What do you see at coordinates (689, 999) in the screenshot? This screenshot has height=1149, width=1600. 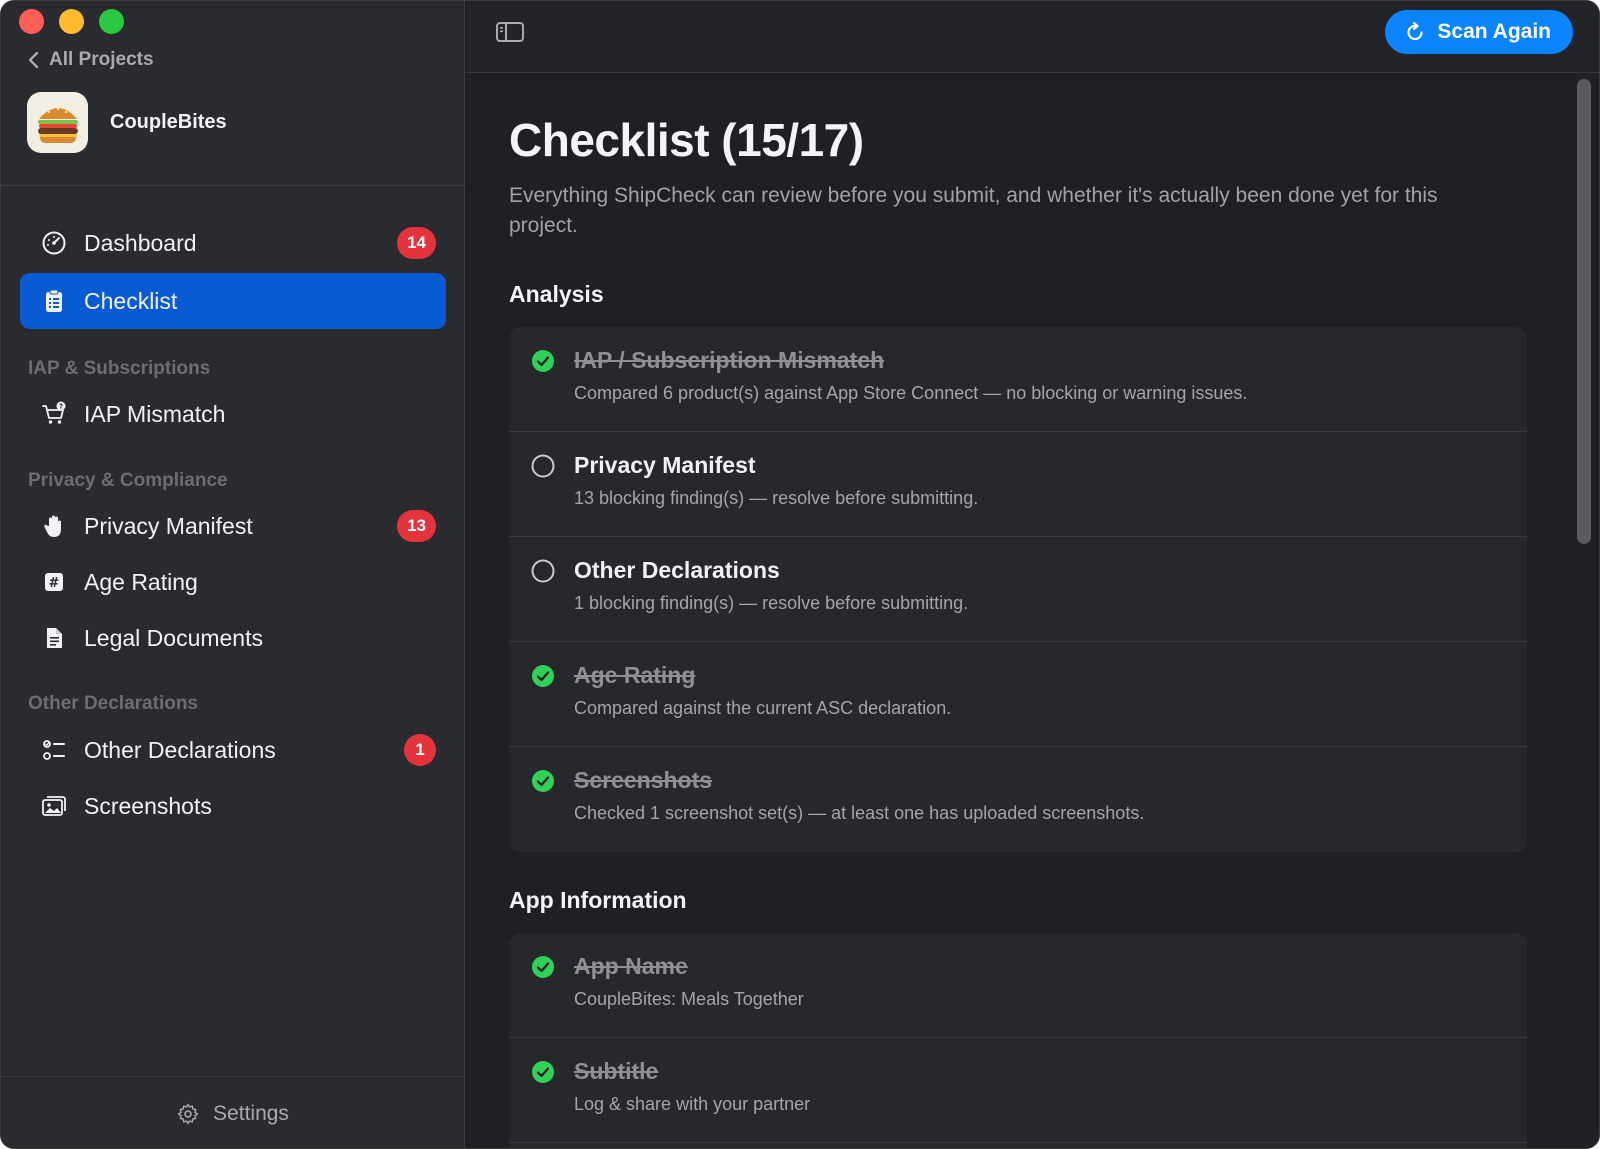 I see `row-subtitle: CoupleBites: Meals Together` at bounding box center [689, 999].